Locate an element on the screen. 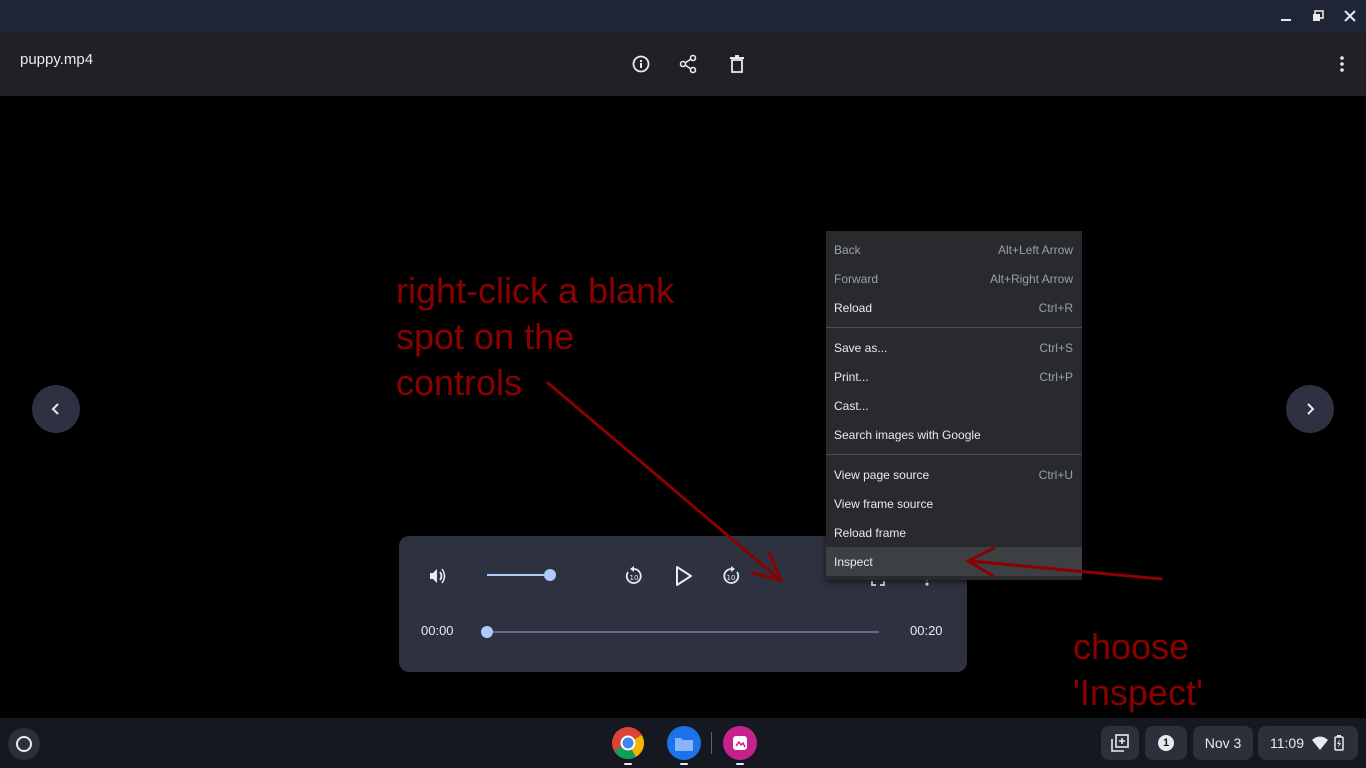 The height and width of the screenshot is (768, 1366). launcher-button is located at coordinates (24, 744).